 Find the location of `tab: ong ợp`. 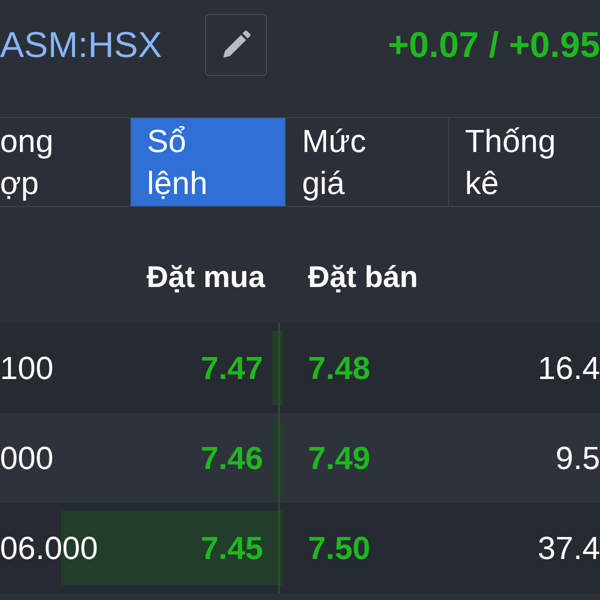

tab: ong ợp is located at coordinates (65, 162).